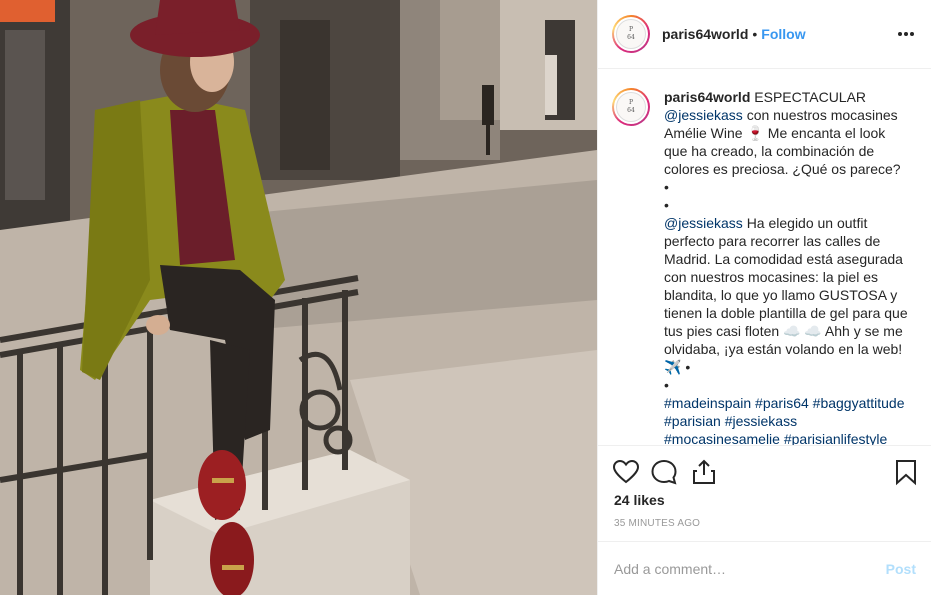 The width and height of the screenshot is (931, 595). Describe the element at coordinates (765, 473) in the screenshot. I see `action-icons` at that location.